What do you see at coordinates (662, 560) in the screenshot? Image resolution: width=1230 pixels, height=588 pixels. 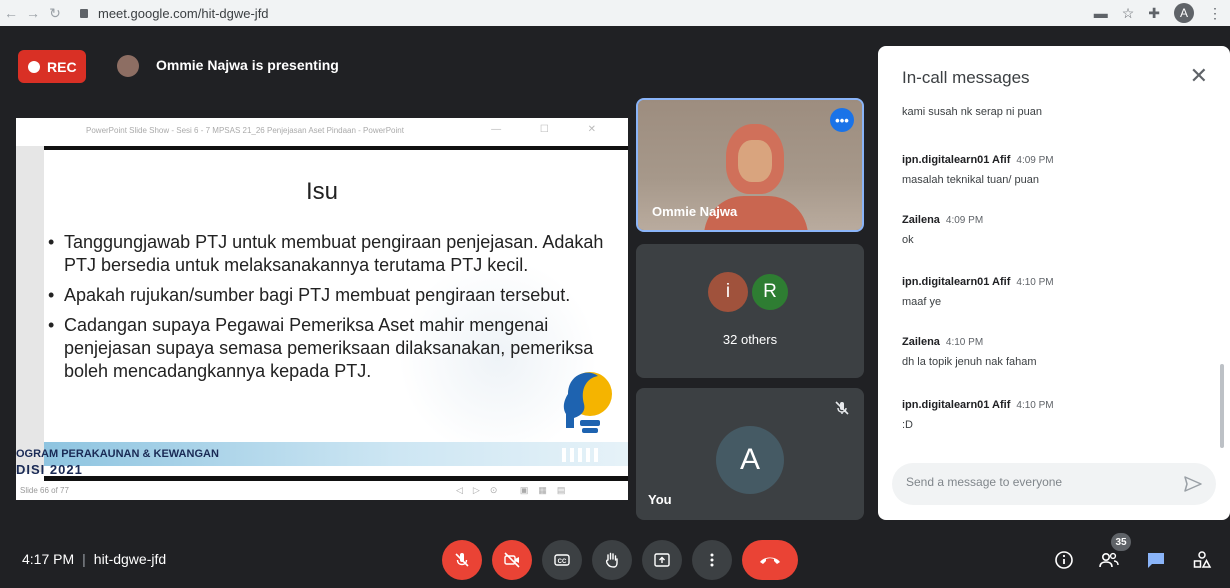 I see `present-now-button` at bounding box center [662, 560].